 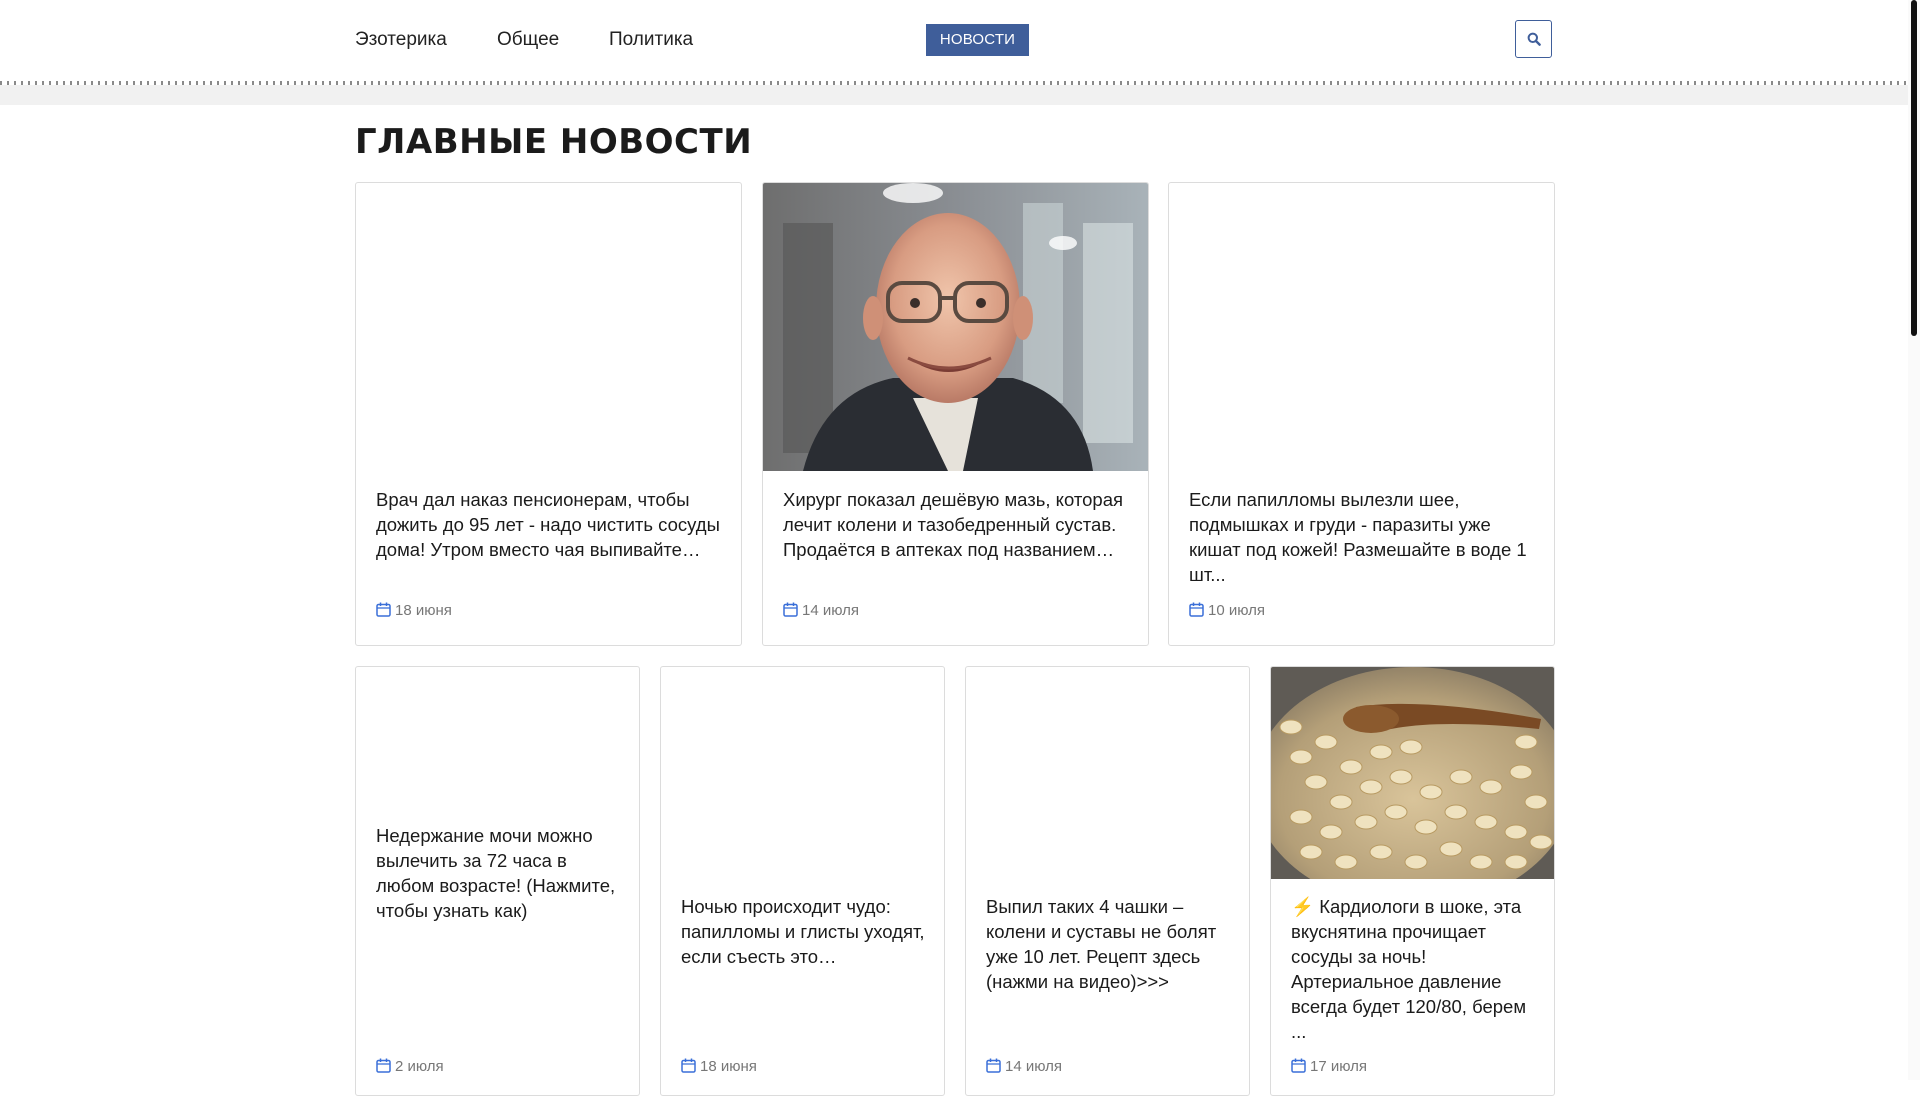 I want to click on card-date: 17 июля, so click(x=1329, y=1067).